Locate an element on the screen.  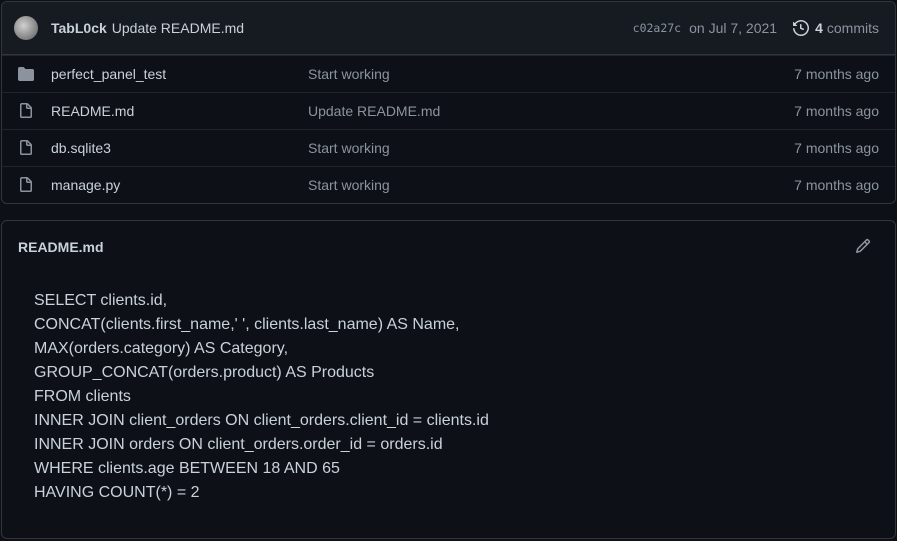
file-row: README.md Update README.md 7 months ago is located at coordinates (448, 110).